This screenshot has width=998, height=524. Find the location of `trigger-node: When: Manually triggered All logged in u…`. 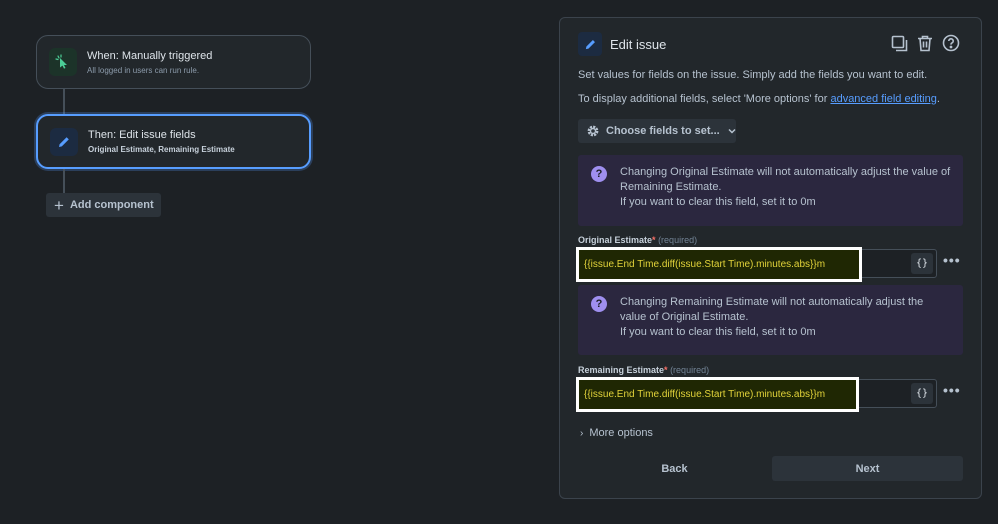

trigger-node: When: Manually triggered All logged in u… is located at coordinates (173, 62).